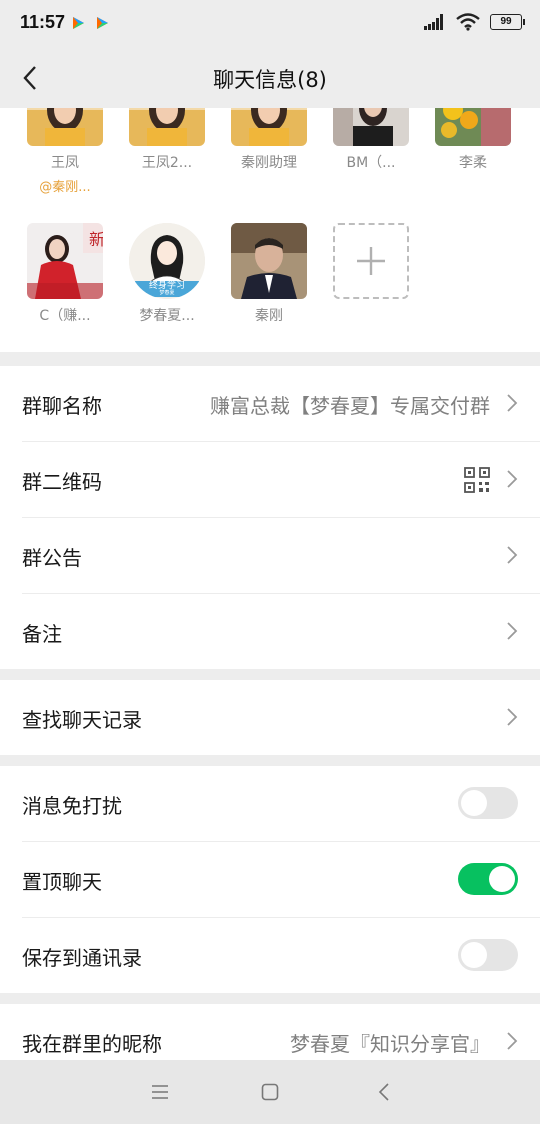 This screenshot has height=1124, width=540. What do you see at coordinates (281, 556) in the screenshot?
I see `group-notice-row: 群公告` at bounding box center [281, 556].